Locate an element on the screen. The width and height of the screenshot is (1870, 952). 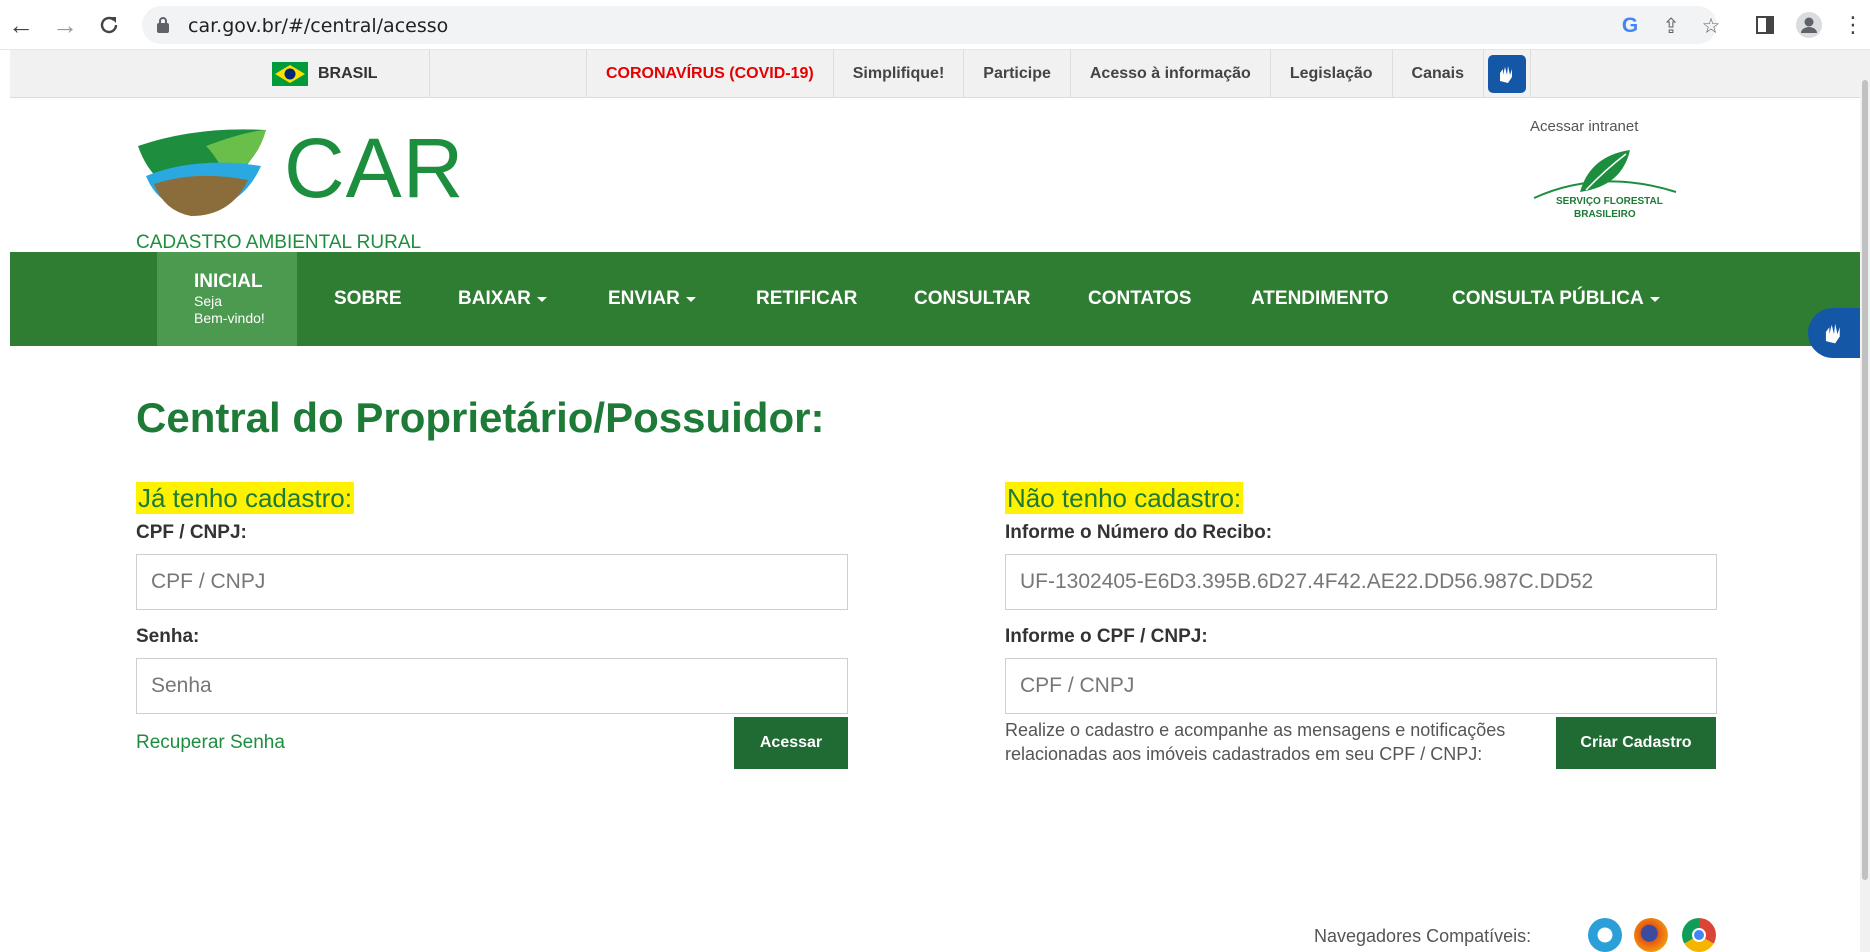
menu-contatos-label: CONTATOS is located at coordinates (1140, 298).